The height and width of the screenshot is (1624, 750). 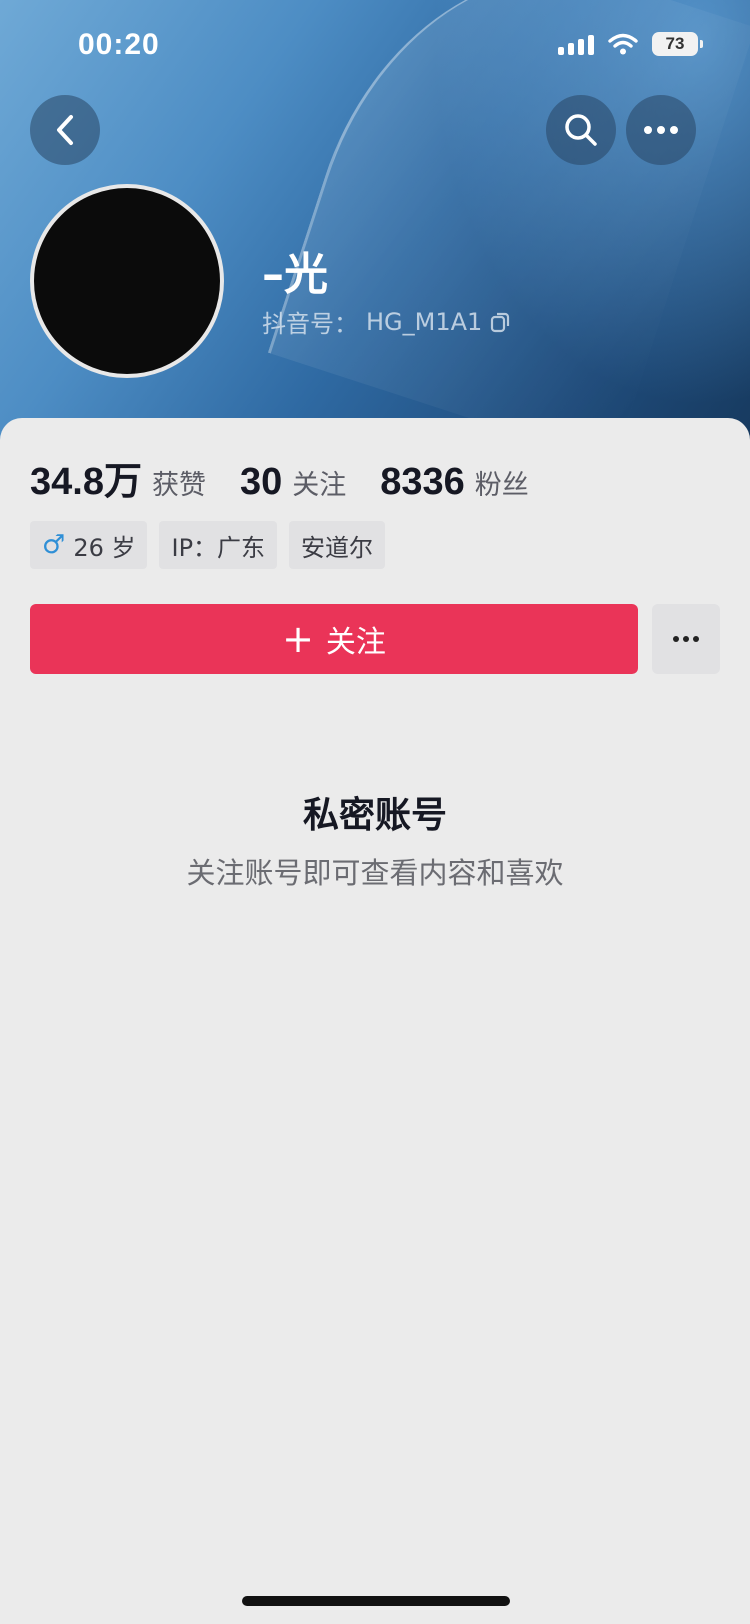 I want to click on profile-tags: ♂ 26 岁 IP：广东 安道尔, so click(x=208, y=545).